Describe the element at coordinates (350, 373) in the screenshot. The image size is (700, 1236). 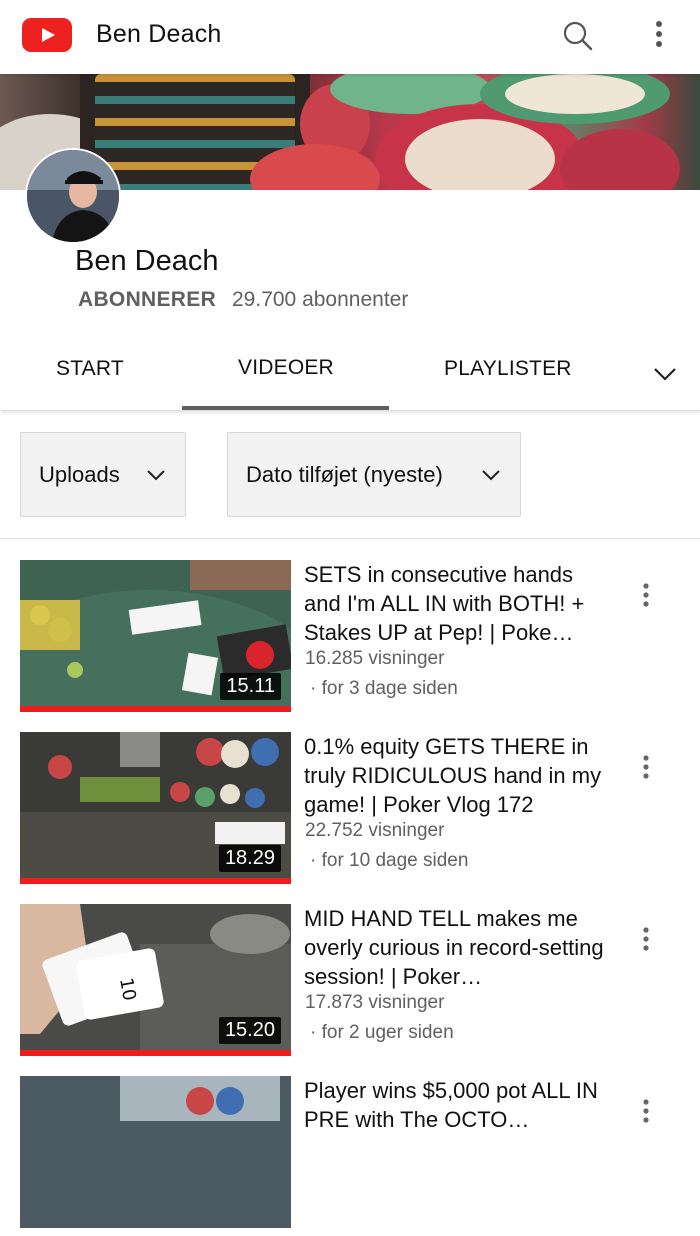
I see `channel-tabs: START VIDEOER PLAYLISTER` at that location.